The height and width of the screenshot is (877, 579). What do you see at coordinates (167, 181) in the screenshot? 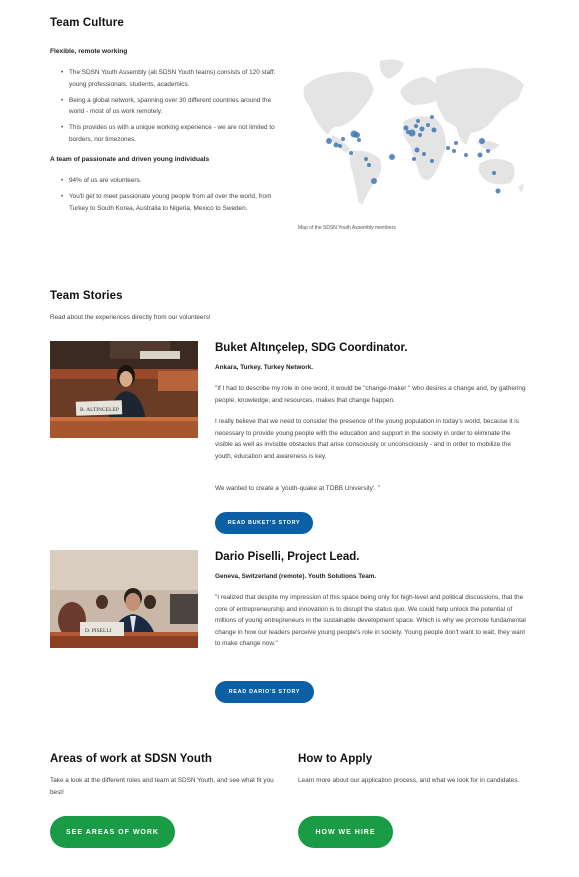
I see `list-item: 94% of us are volunteers.` at bounding box center [167, 181].